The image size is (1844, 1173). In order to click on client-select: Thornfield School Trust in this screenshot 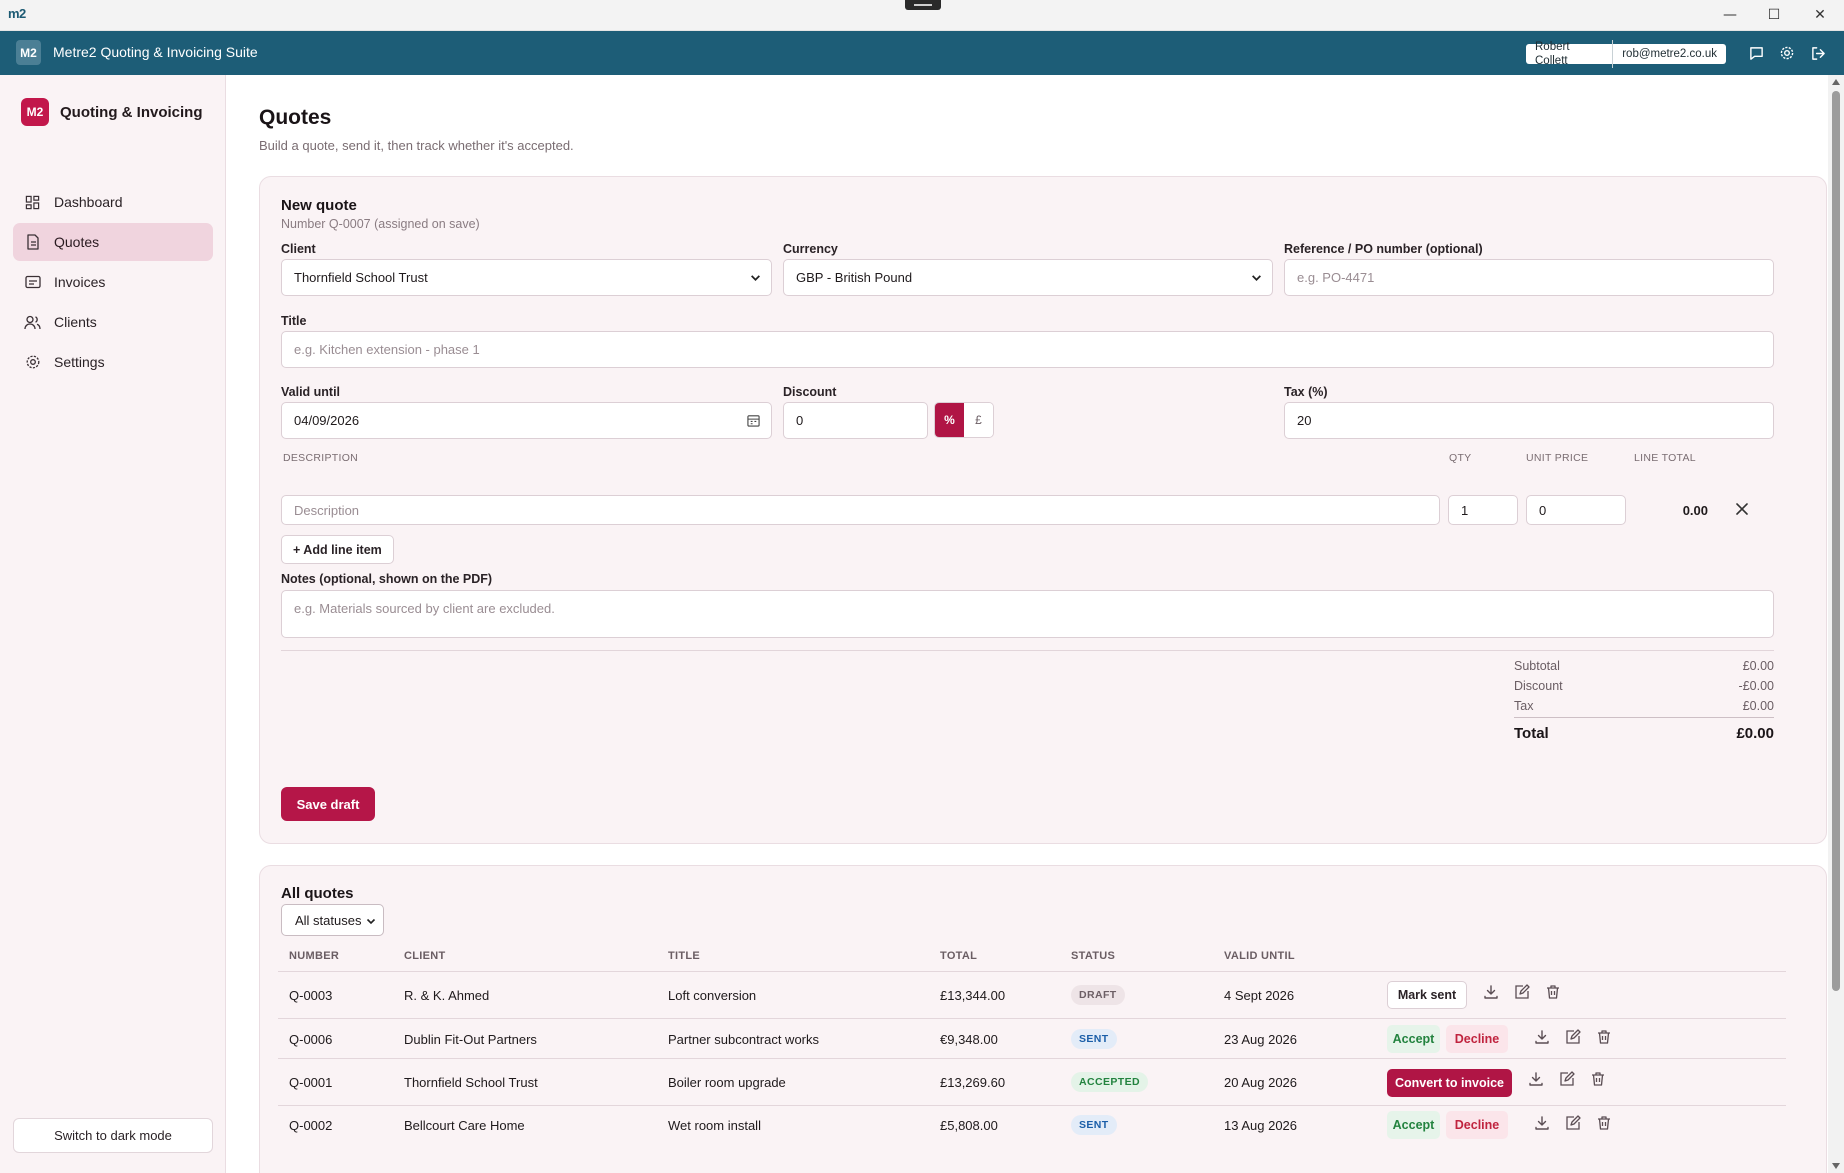, I will do `click(526, 277)`.